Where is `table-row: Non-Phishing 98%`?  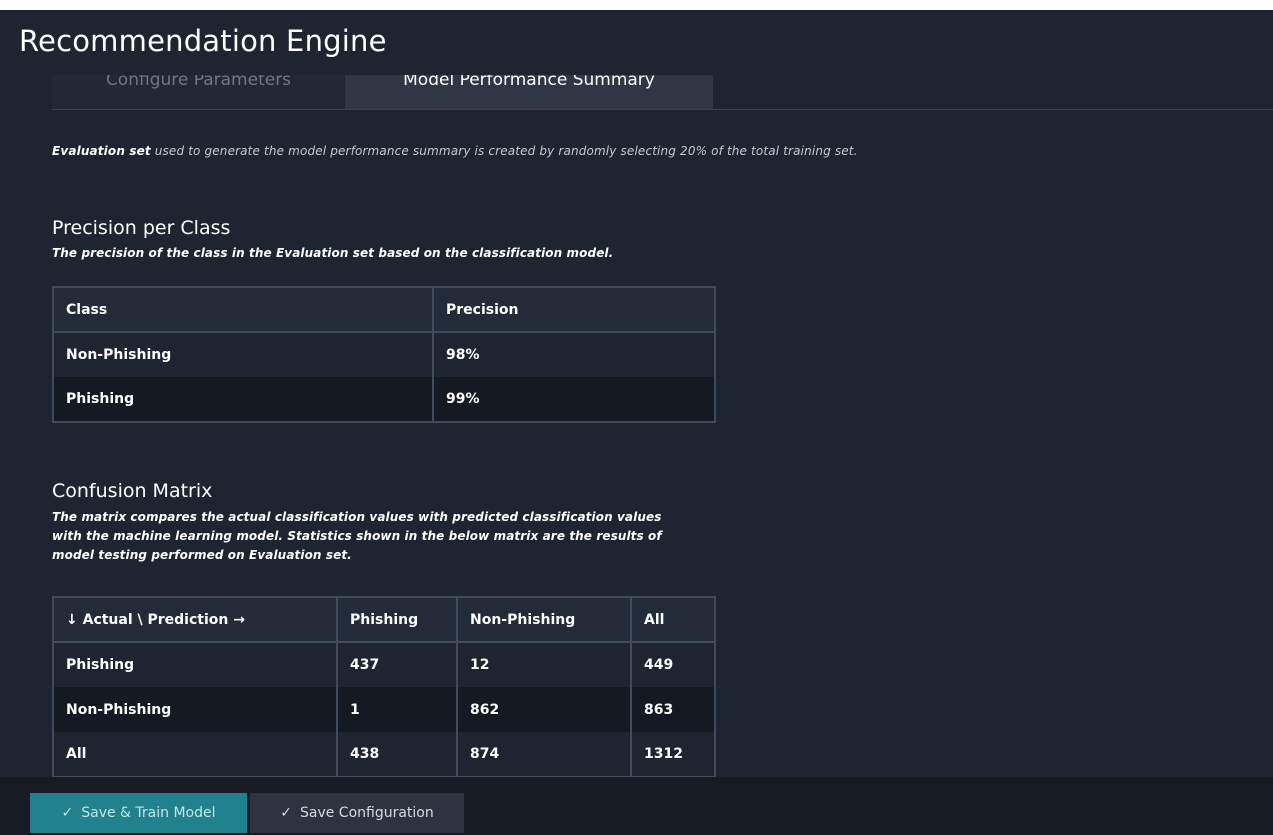
table-row: Non-Phishing 98% is located at coordinates (384, 354).